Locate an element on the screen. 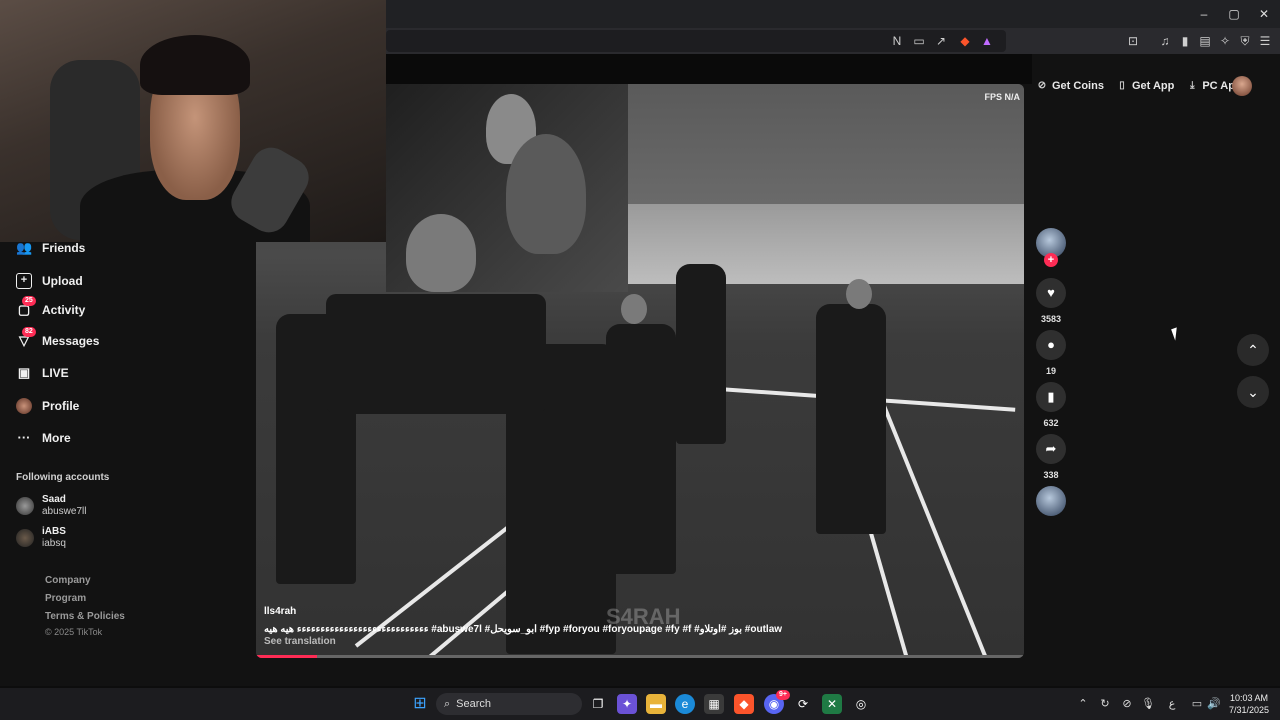 Image resolution: width=1280 pixels, height=720 pixels. minimize-button: – is located at coordinates (1204, 14).